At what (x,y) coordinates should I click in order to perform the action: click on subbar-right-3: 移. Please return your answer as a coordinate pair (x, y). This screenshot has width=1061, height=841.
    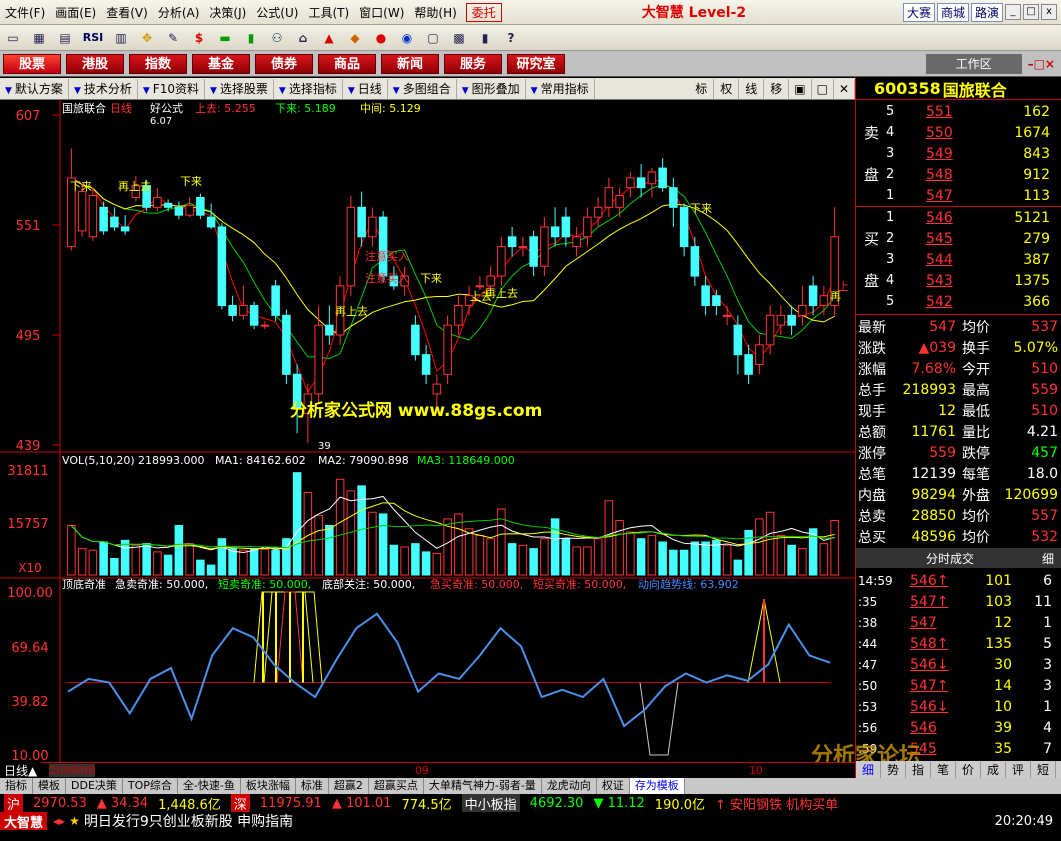
    Looking at the image, I should click on (777, 88).